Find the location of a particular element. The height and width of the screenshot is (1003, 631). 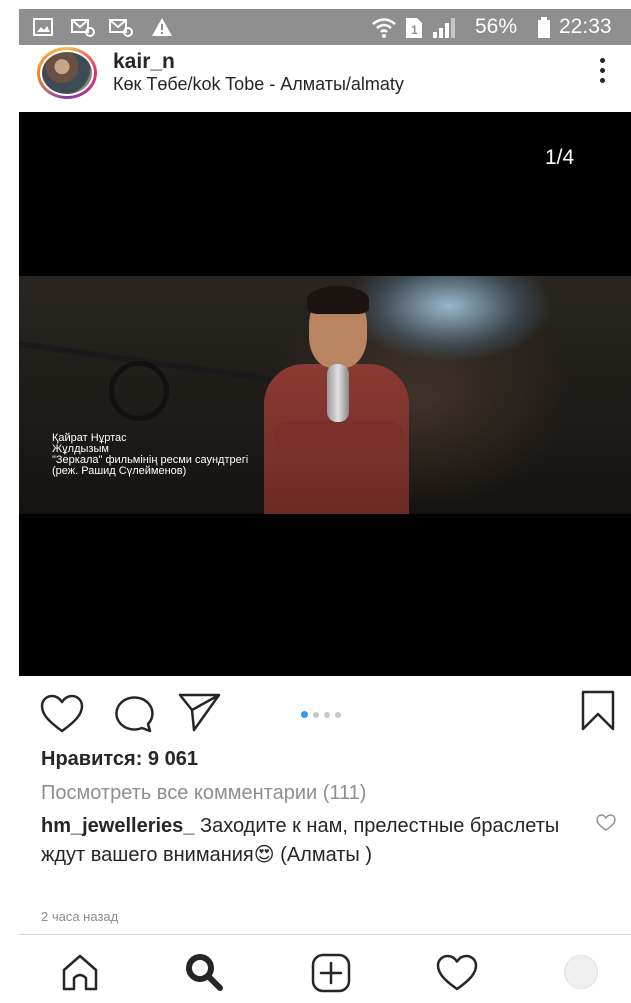

bottom-nav-divider is located at coordinates (325, 934).